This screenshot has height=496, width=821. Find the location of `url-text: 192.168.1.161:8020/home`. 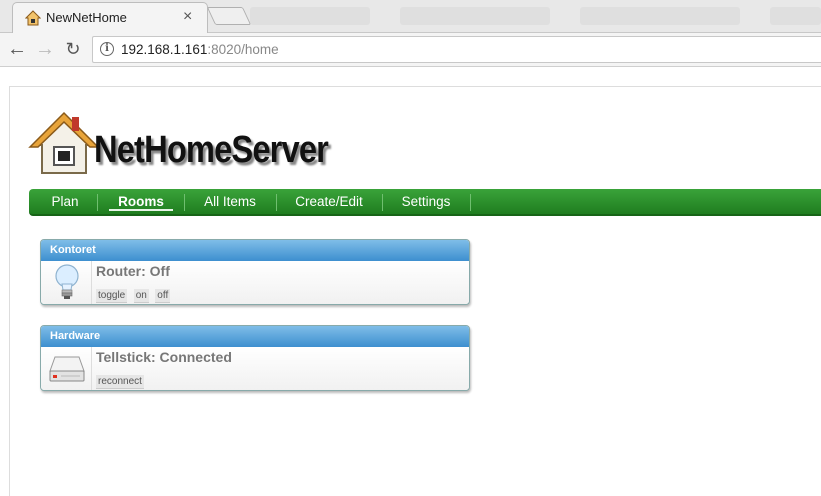

url-text: 192.168.1.161:8020/home is located at coordinates (200, 49).